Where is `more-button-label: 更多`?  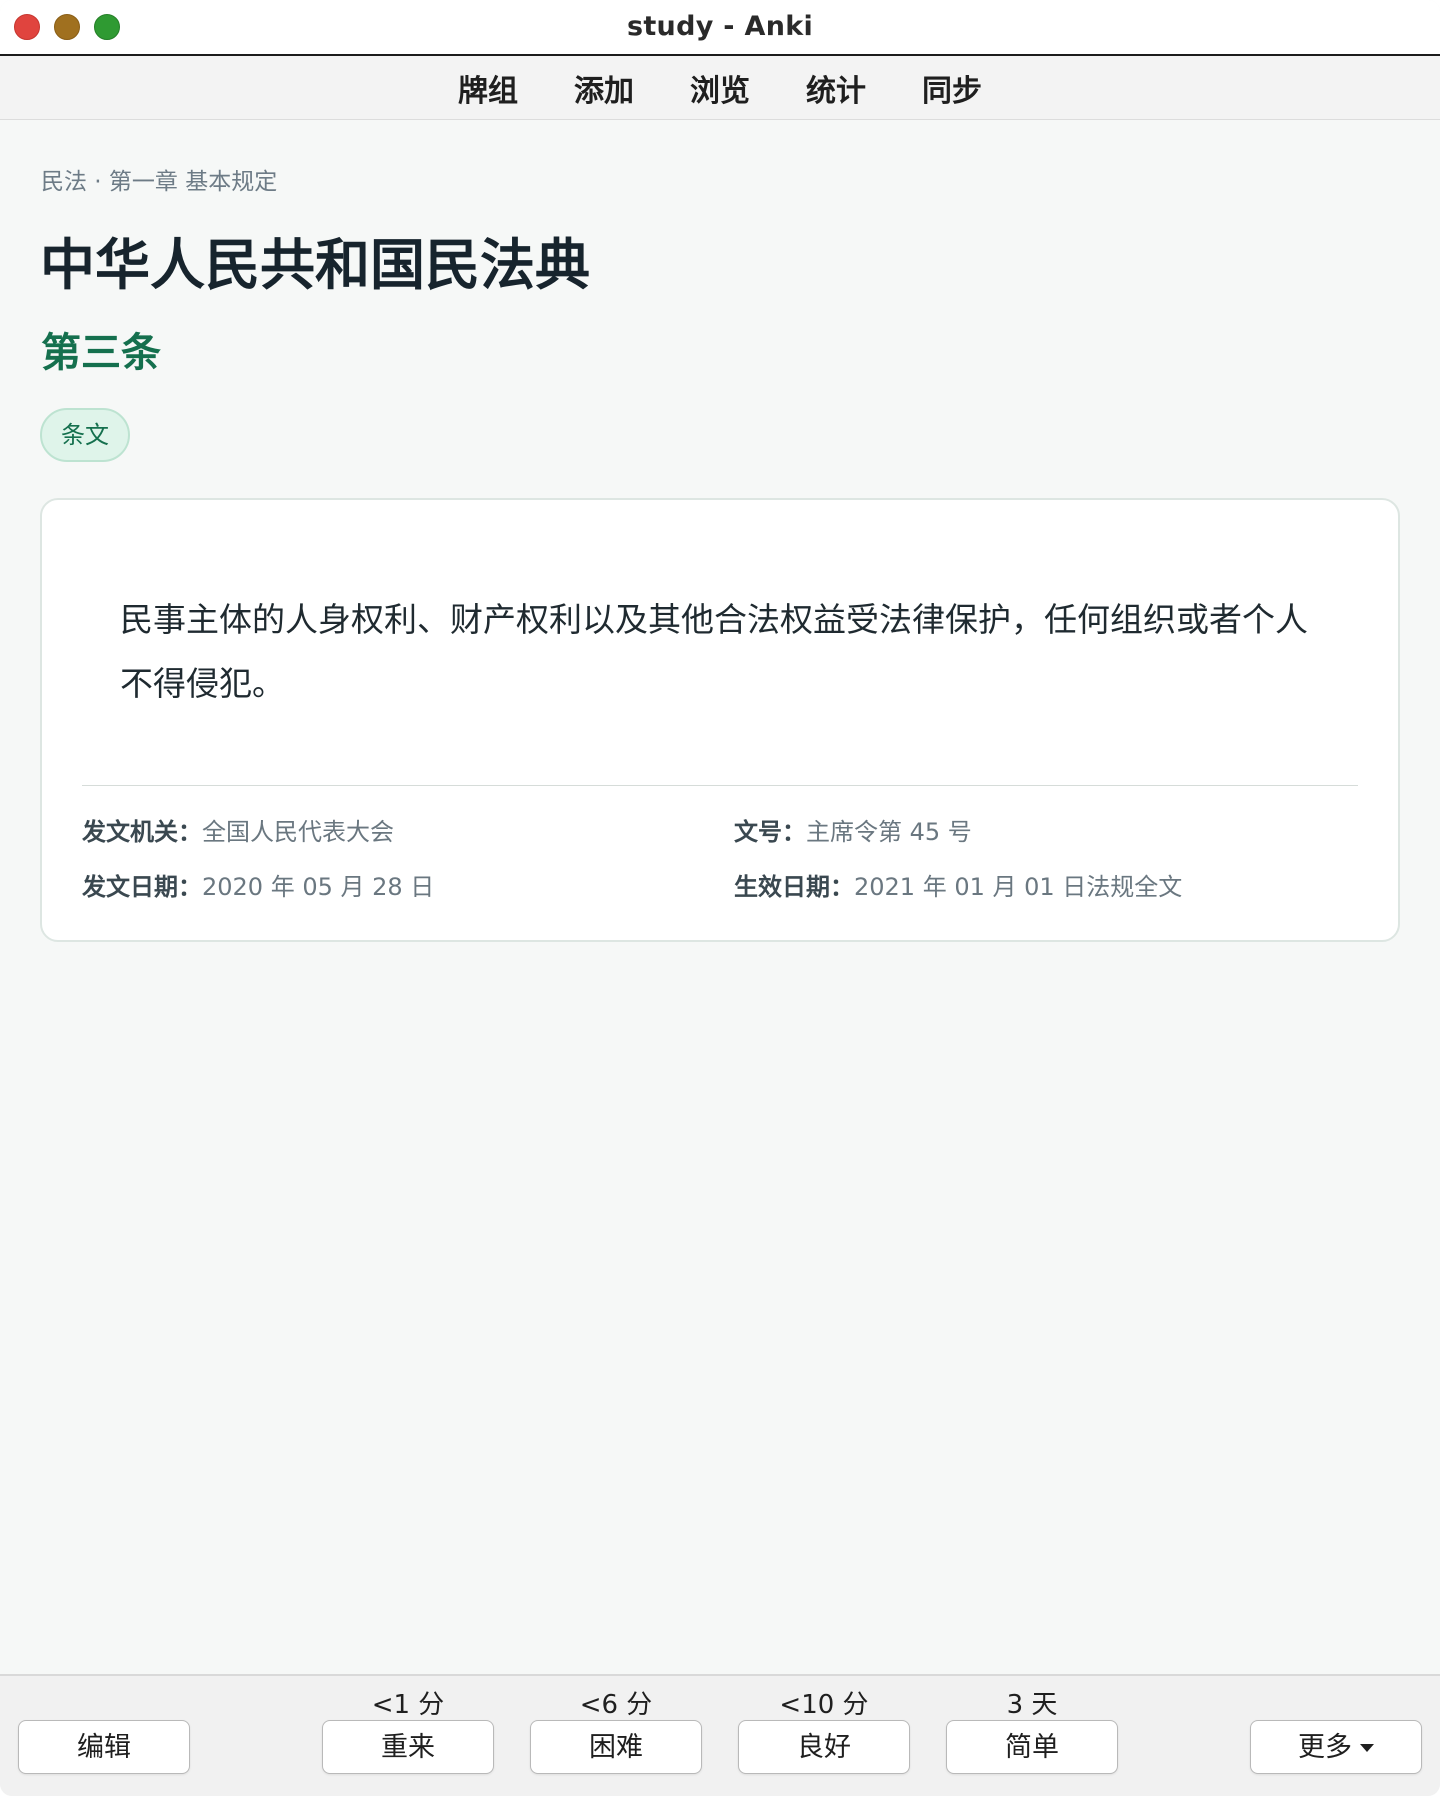 more-button-label: 更多 is located at coordinates (1325, 1747).